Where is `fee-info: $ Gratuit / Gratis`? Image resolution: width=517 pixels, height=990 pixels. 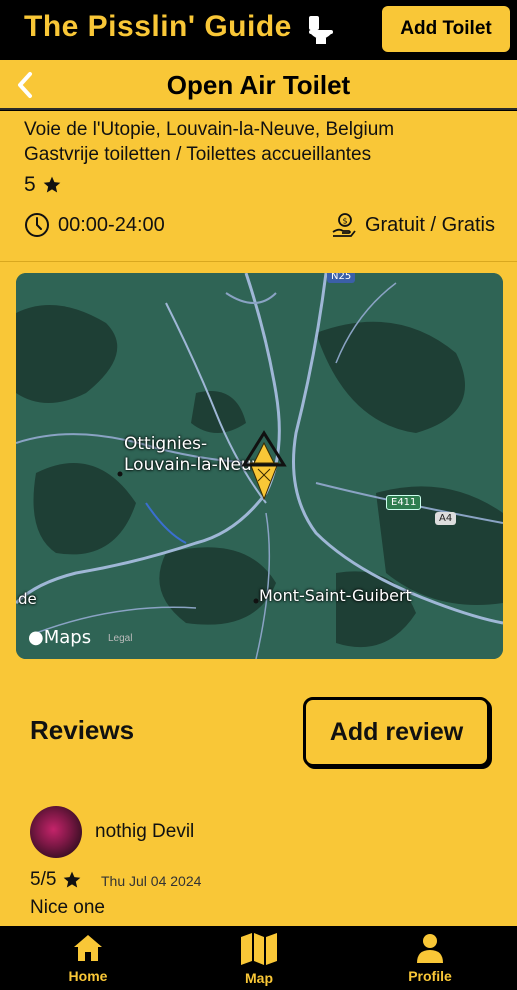
fee-info: $ Gratuit / Gratis is located at coordinates (413, 225).